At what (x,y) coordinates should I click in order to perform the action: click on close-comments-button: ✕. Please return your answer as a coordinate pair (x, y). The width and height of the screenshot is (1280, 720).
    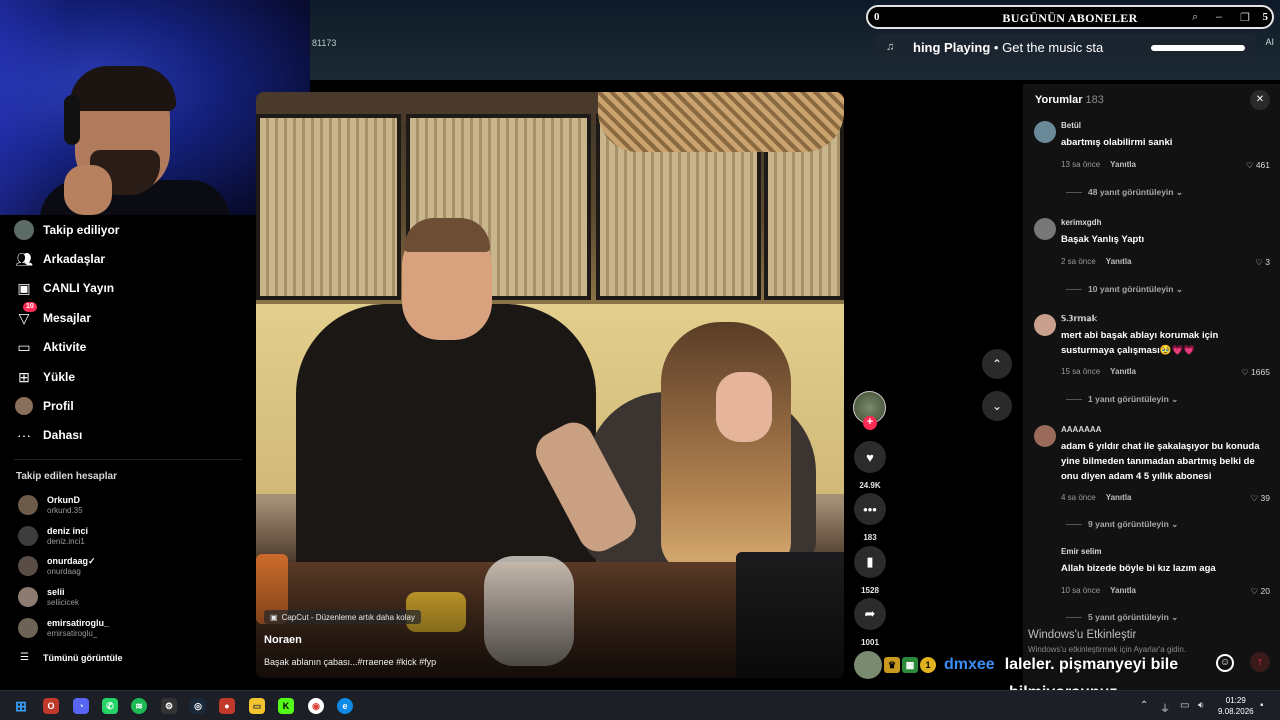
    Looking at the image, I should click on (1260, 100).